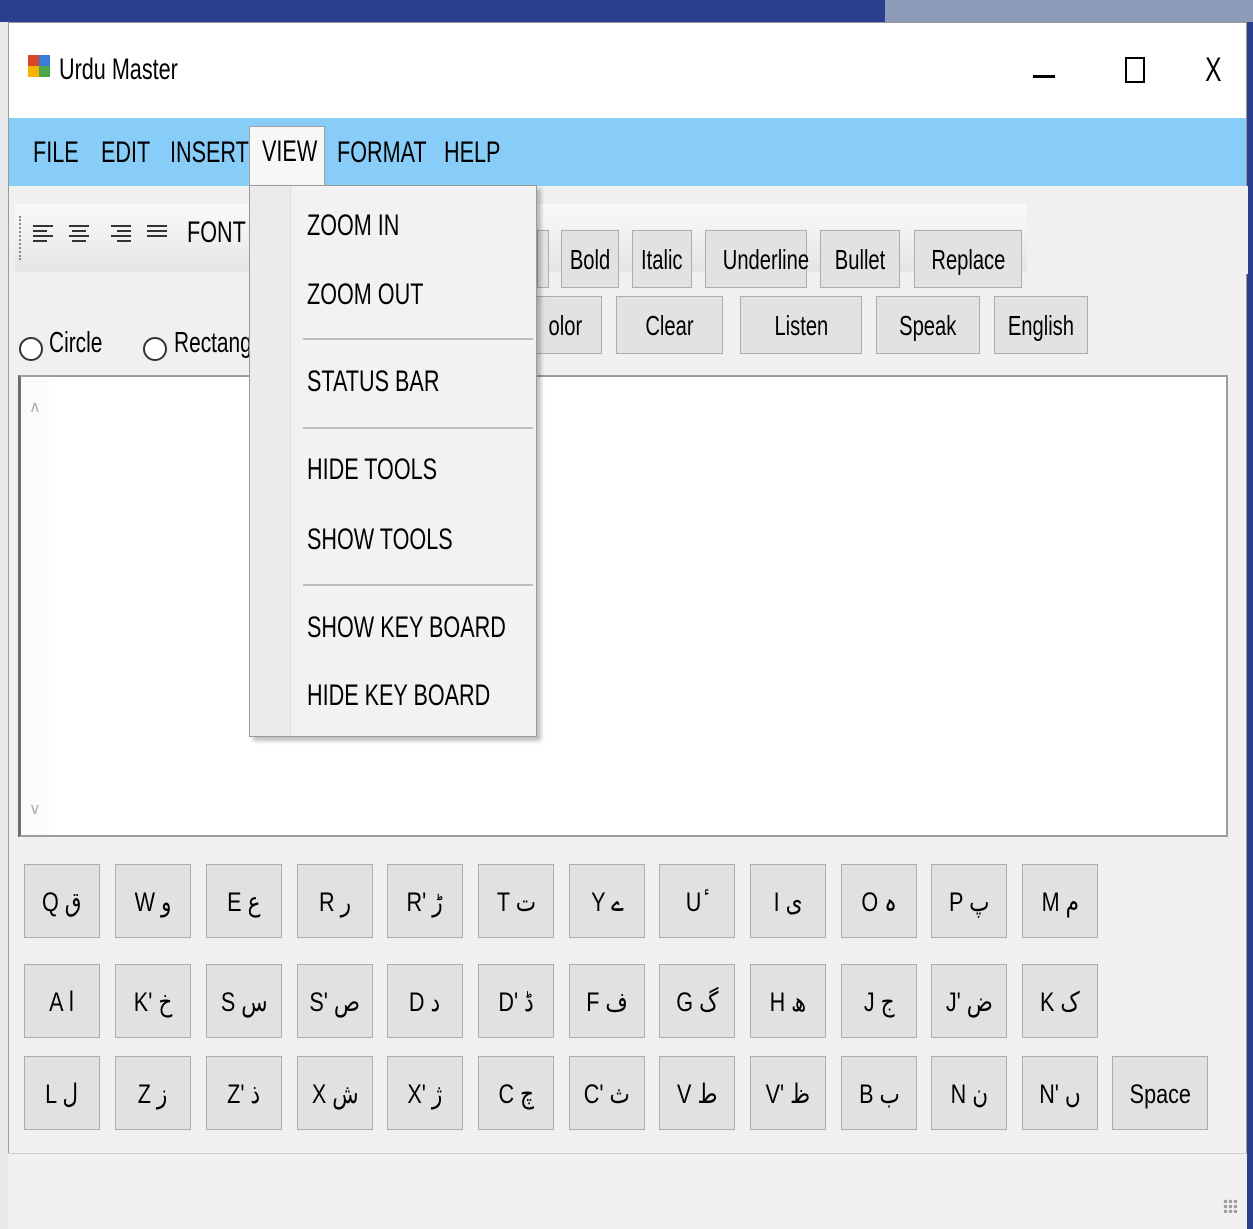 The image size is (1253, 1229). Describe the element at coordinates (969, 1001) in the screenshot. I see `key: J' ض` at that location.